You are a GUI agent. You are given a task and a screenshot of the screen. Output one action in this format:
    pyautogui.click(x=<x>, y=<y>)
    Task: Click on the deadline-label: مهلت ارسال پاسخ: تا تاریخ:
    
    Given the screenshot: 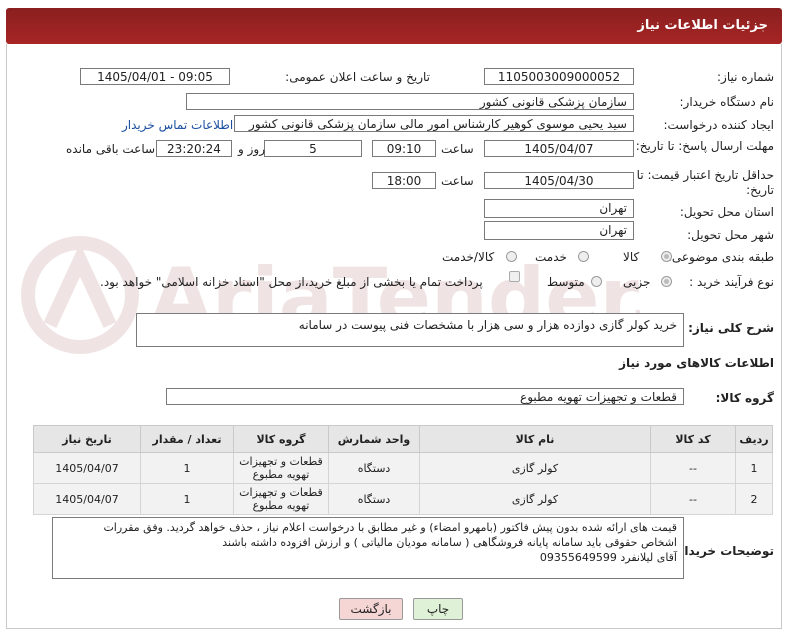 What is the action you would take?
    pyautogui.click(x=704, y=146)
    